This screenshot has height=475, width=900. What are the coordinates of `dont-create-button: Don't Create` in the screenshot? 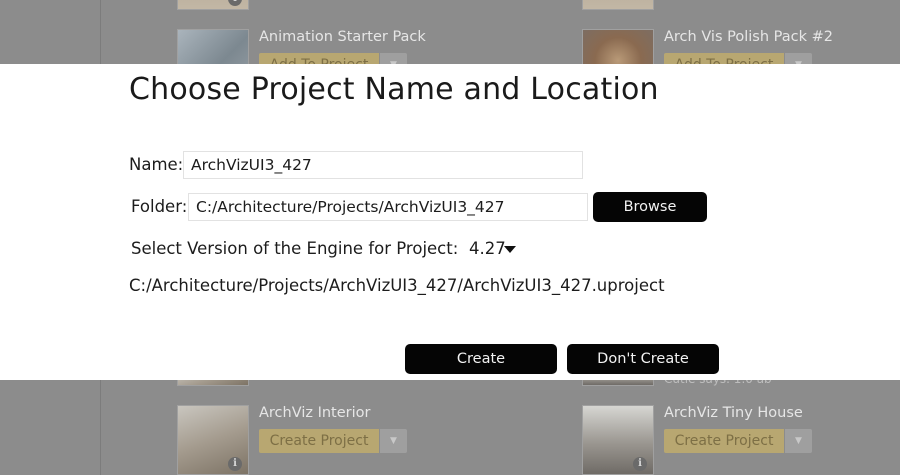 It's located at (643, 359).